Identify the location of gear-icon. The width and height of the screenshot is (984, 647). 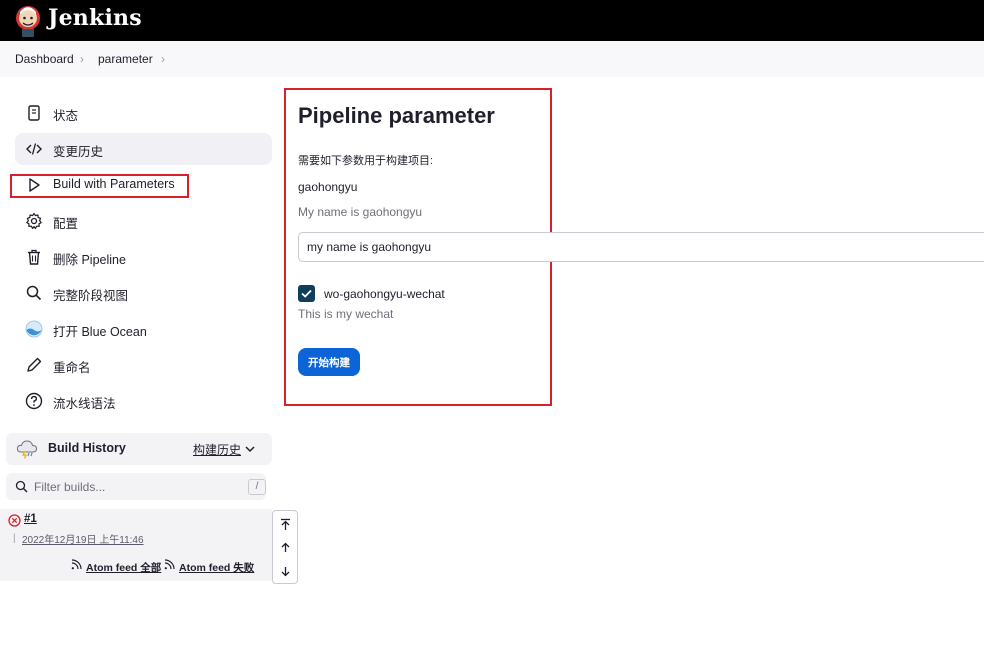
(34, 220).